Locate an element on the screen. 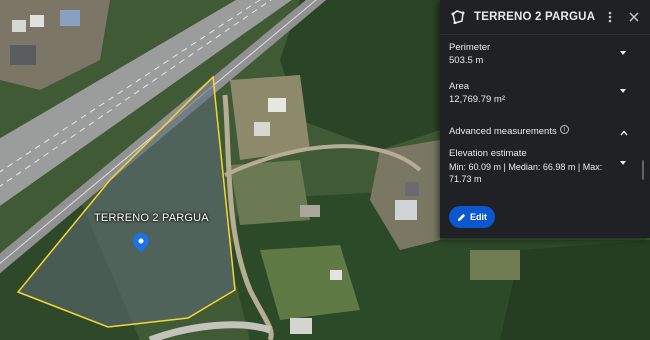 The height and width of the screenshot is (340, 650). polygon-measure-icon is located at coordinates (458, 17).